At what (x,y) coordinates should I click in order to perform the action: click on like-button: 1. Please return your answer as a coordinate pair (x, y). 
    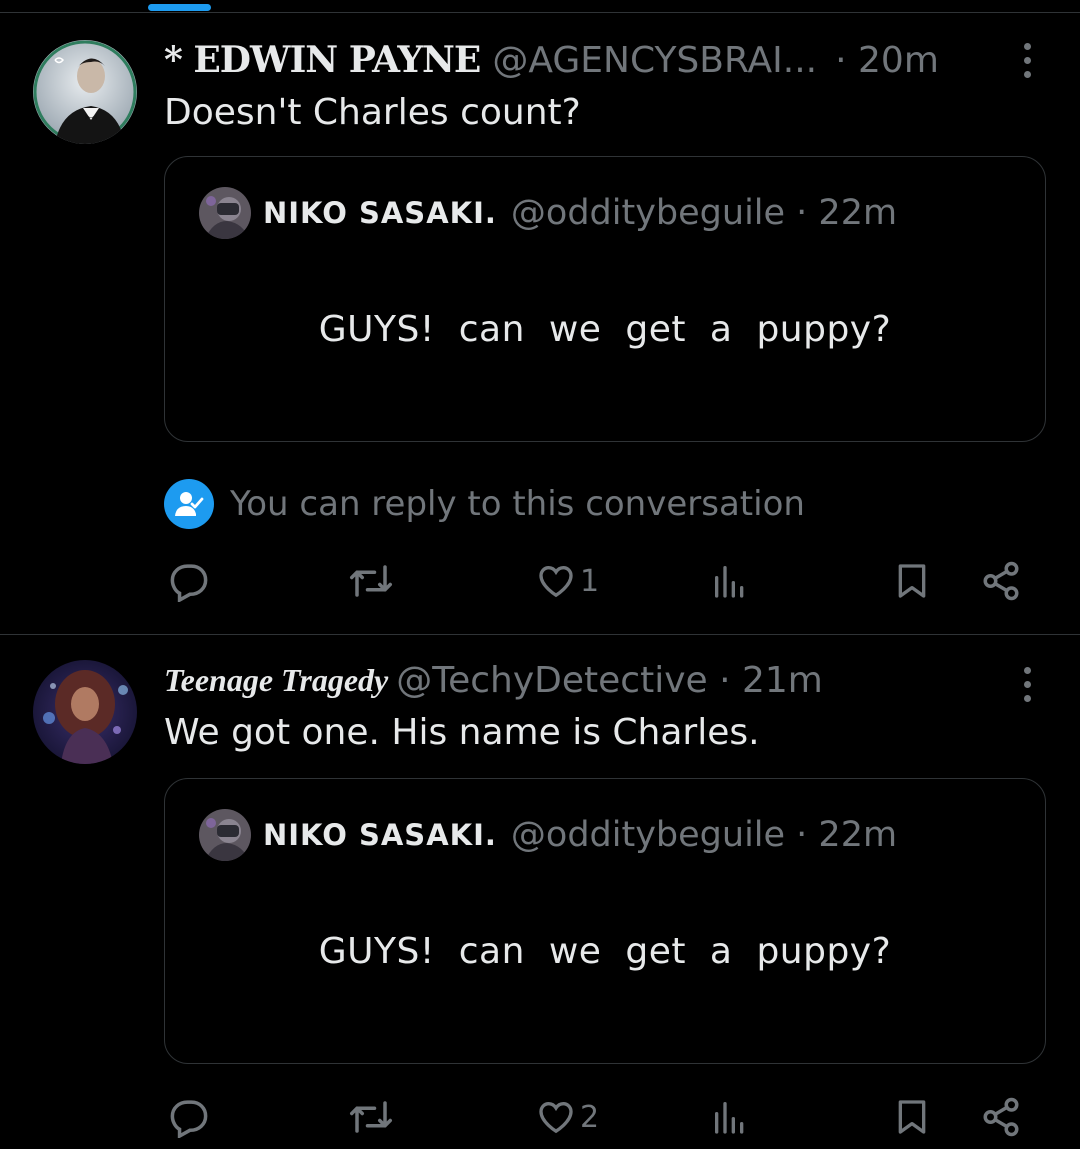
    Looking at the image, I should click on (567, 581).